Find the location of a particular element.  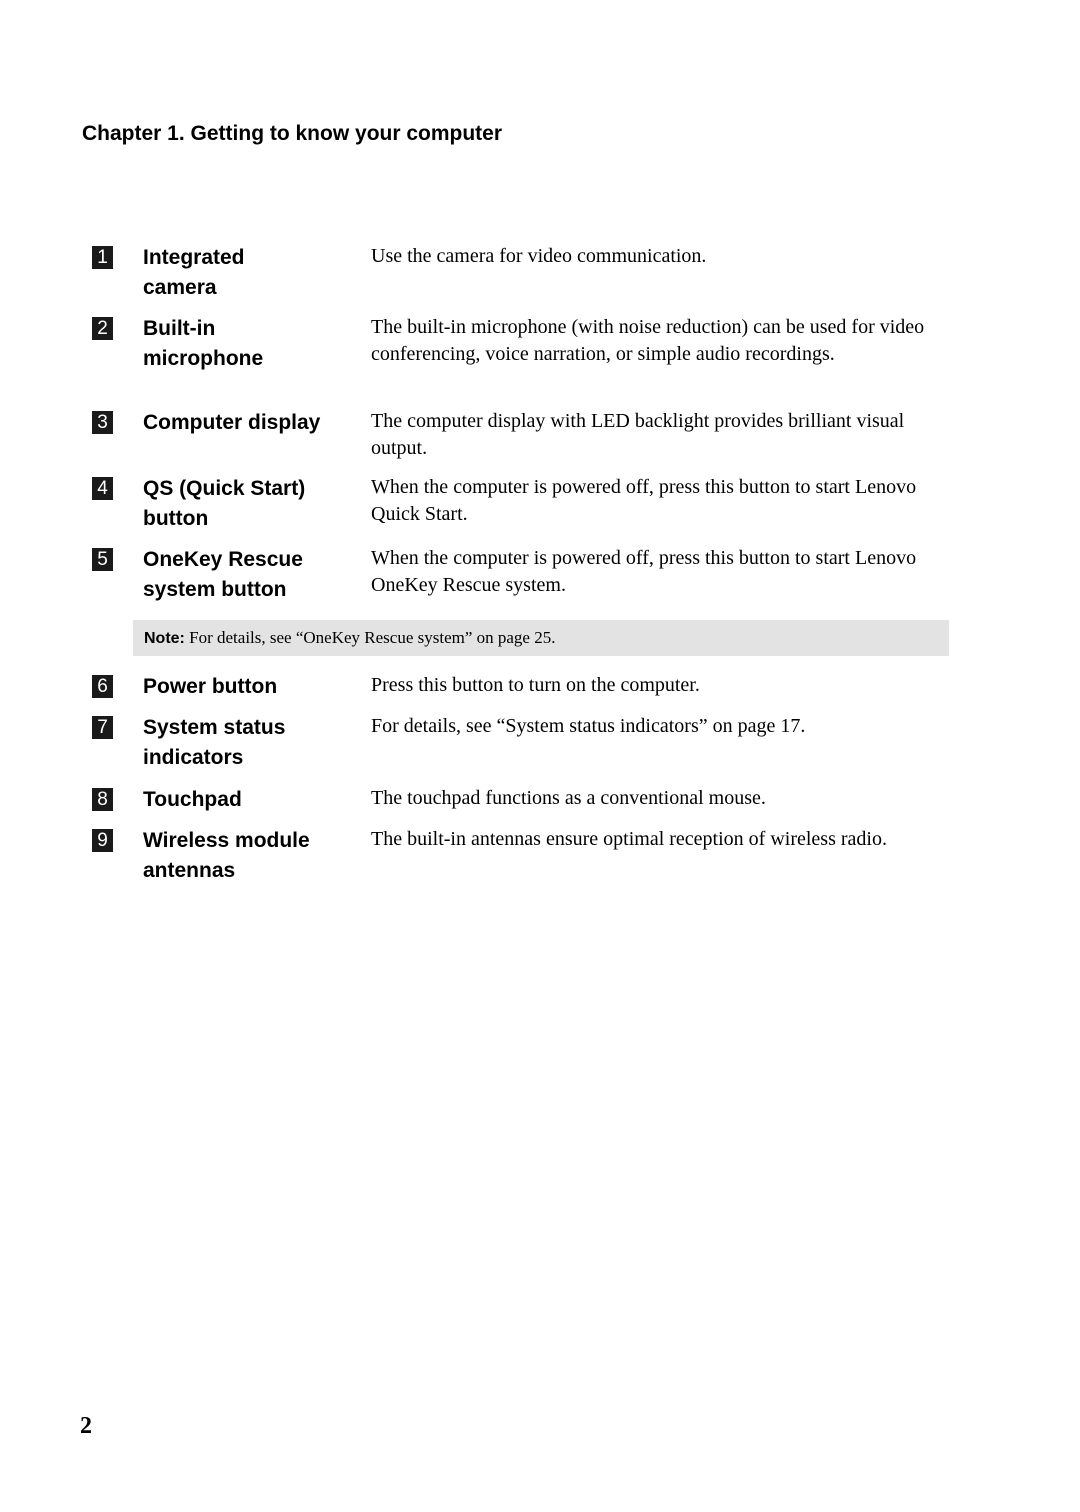

item-number-badge: 4 is located at coordinates (102, 488).